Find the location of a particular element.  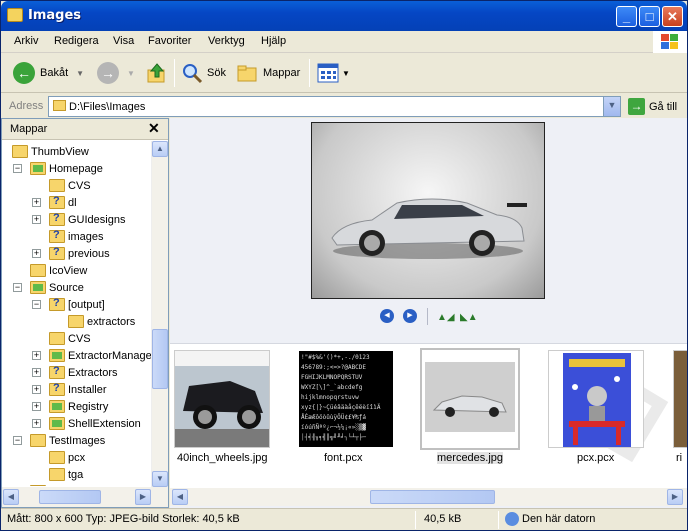

go-button: → Gå till is located at coordinates (652, 106).